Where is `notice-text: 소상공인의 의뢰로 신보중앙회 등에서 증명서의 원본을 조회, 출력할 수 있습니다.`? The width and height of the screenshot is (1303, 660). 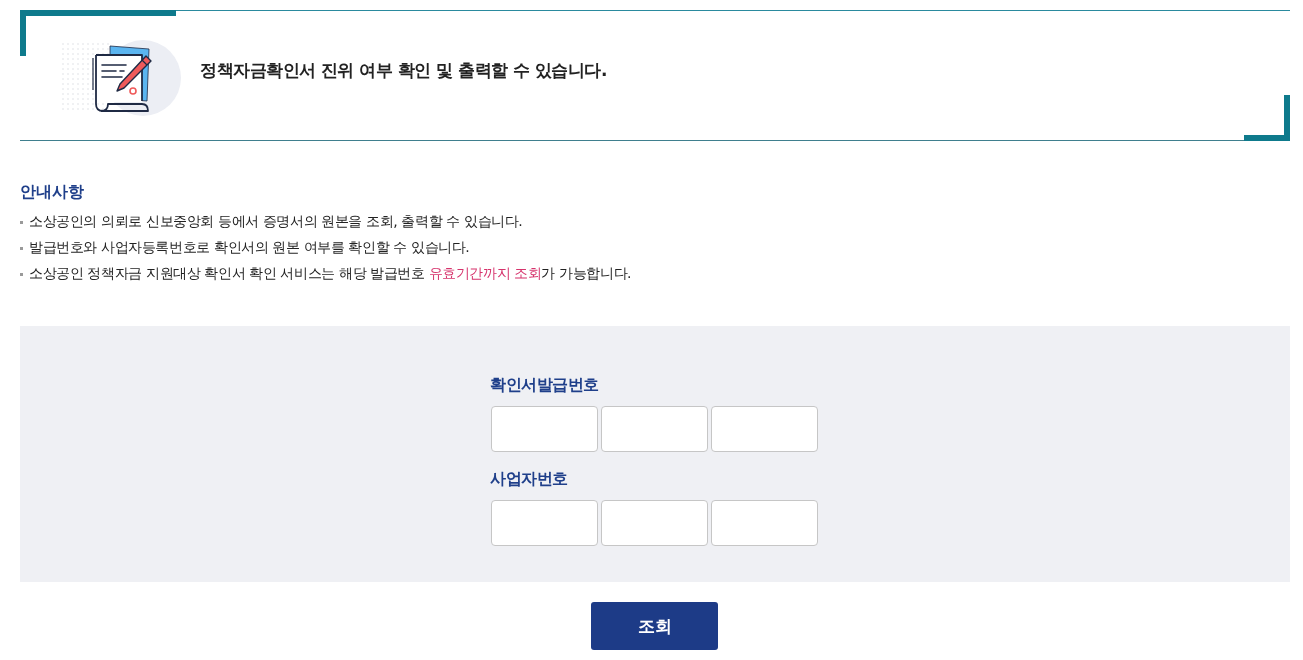
notice-text: 소상공인의 의뢰로 신보중앙회 등에서 증명서의 원본을 조회, 출력할 수 있습니다. is located at coordinates (276, 222).